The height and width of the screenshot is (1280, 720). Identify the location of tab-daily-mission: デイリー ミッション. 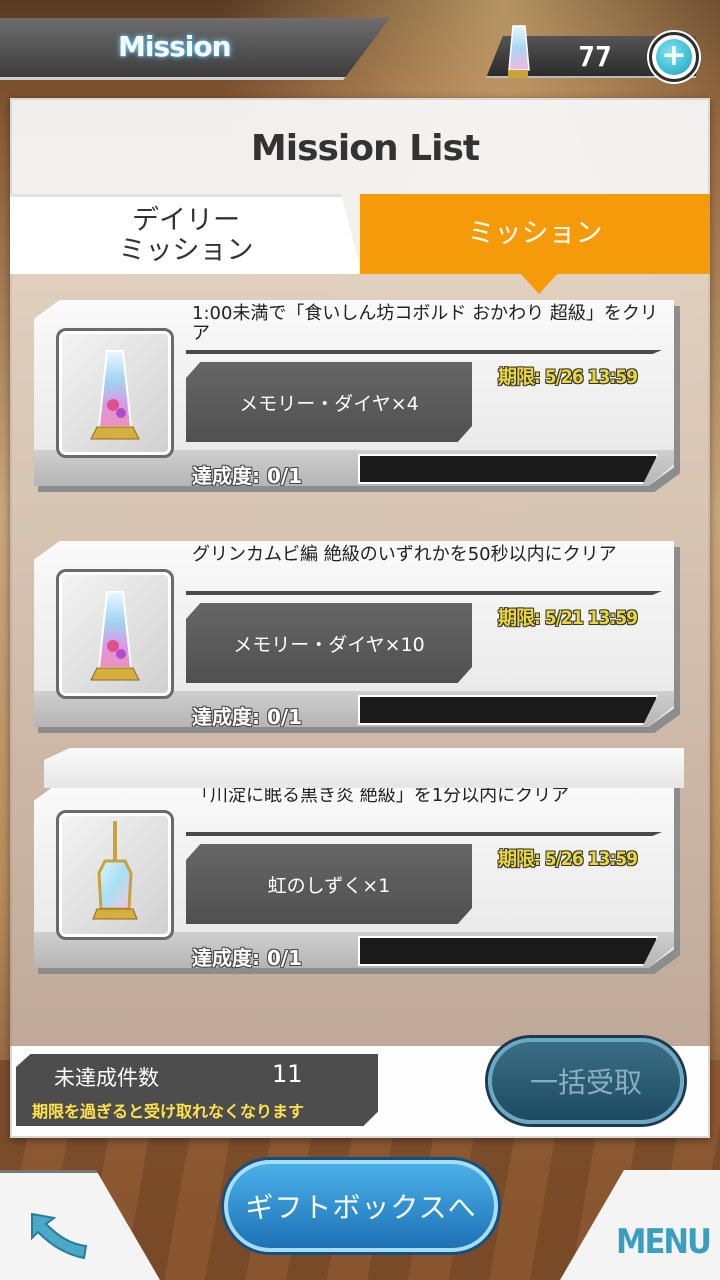
(186, 234).